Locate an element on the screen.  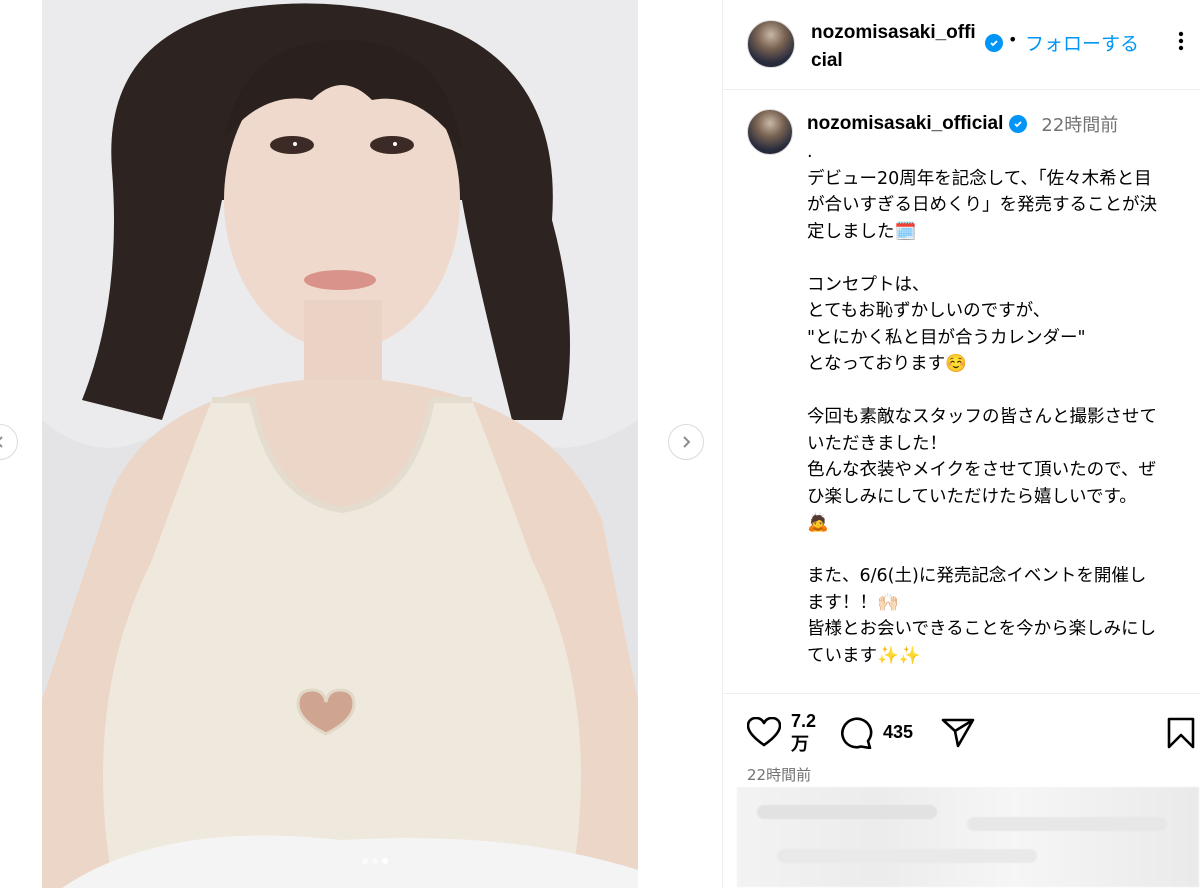
post-actions: 7.2万 435 22時間前 is located at coordinates (961, 790).